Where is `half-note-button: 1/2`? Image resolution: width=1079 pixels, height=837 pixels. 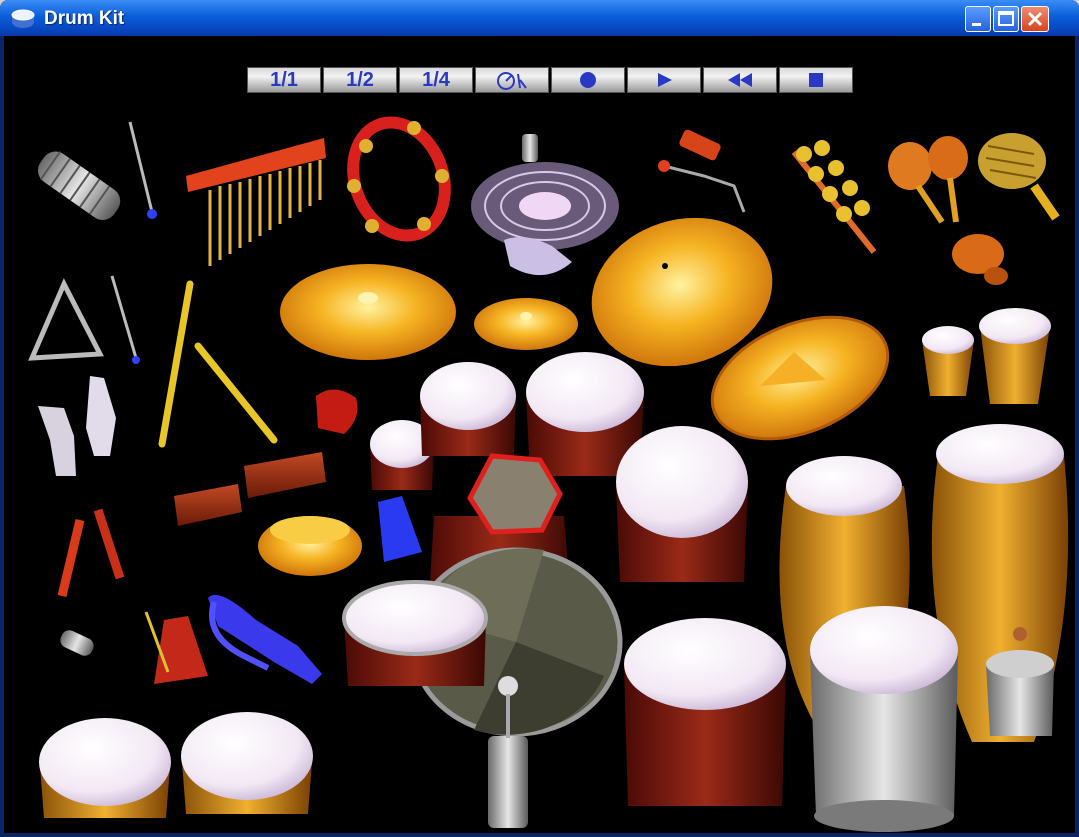 half-note-button: 1/2 is located at coordinates (360, 80).